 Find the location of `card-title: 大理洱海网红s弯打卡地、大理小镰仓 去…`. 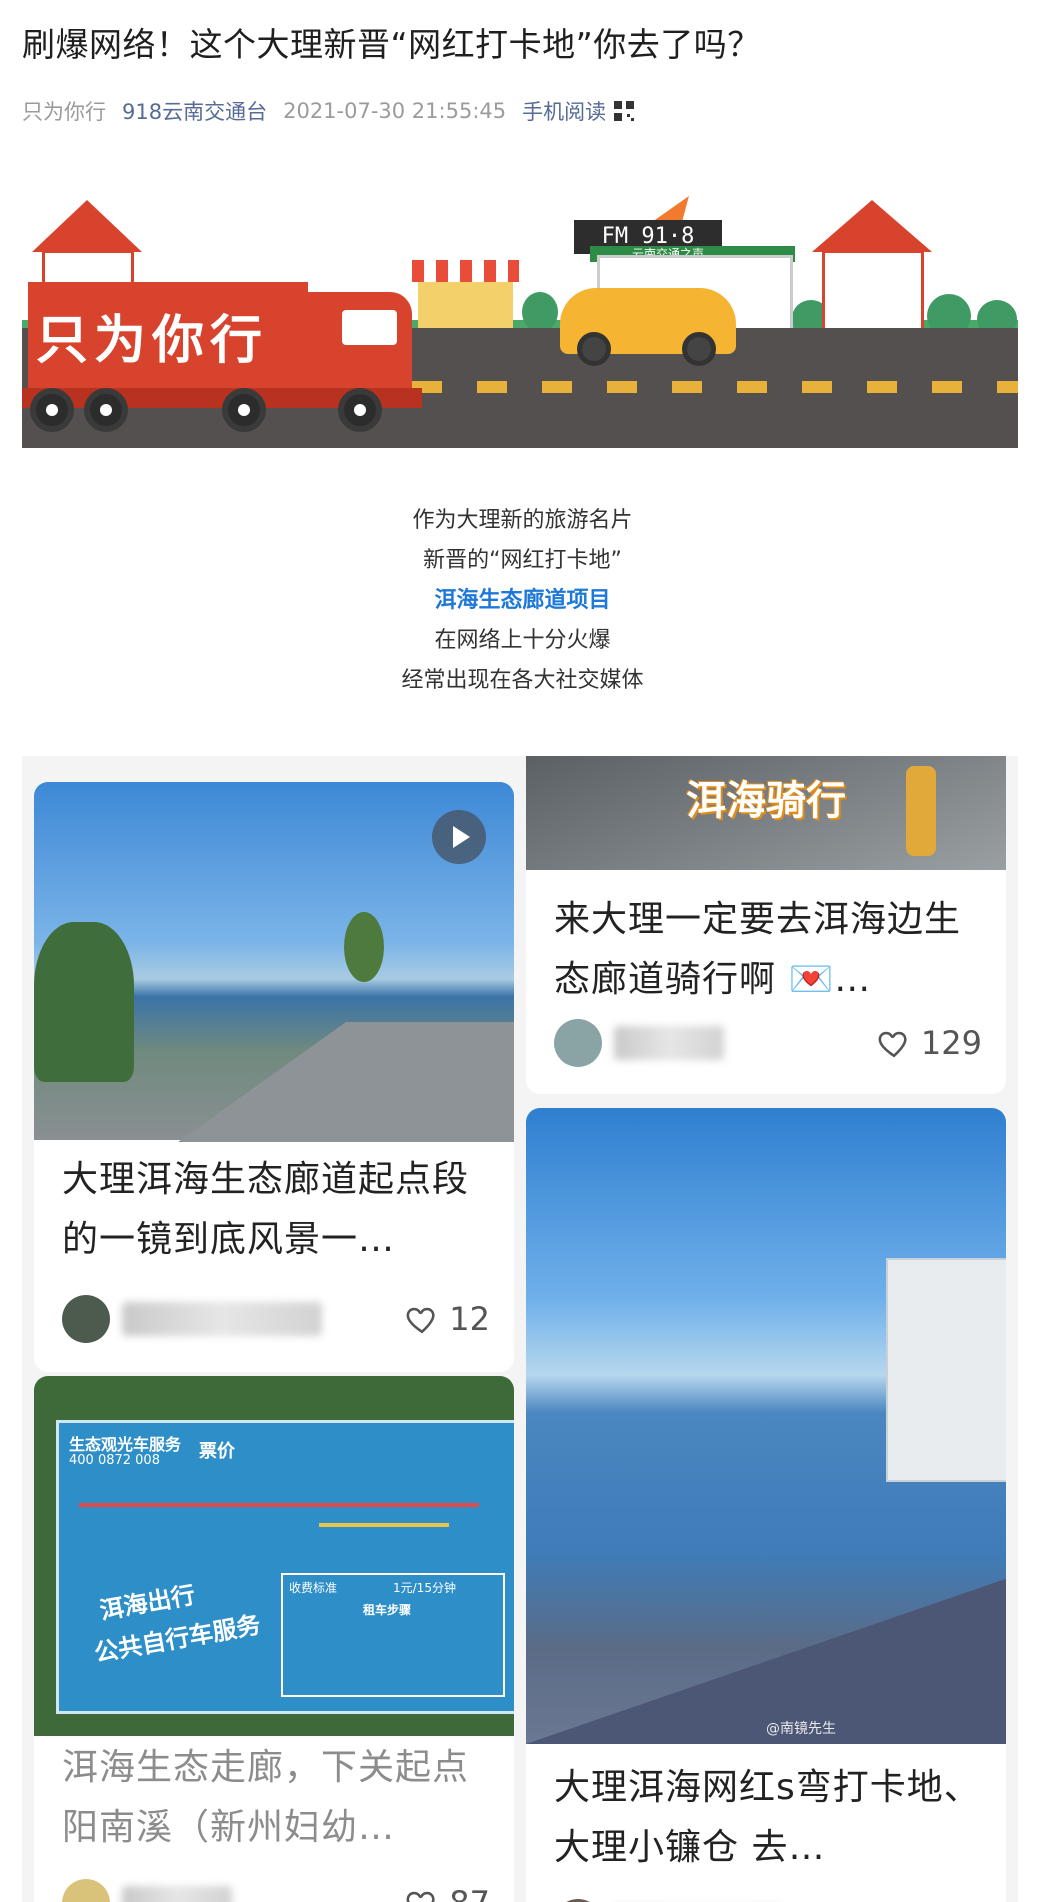

card-title: 大理洱海网红s弯打卡地、大理小镰仓 去… is located at coordinates (767, 1817).